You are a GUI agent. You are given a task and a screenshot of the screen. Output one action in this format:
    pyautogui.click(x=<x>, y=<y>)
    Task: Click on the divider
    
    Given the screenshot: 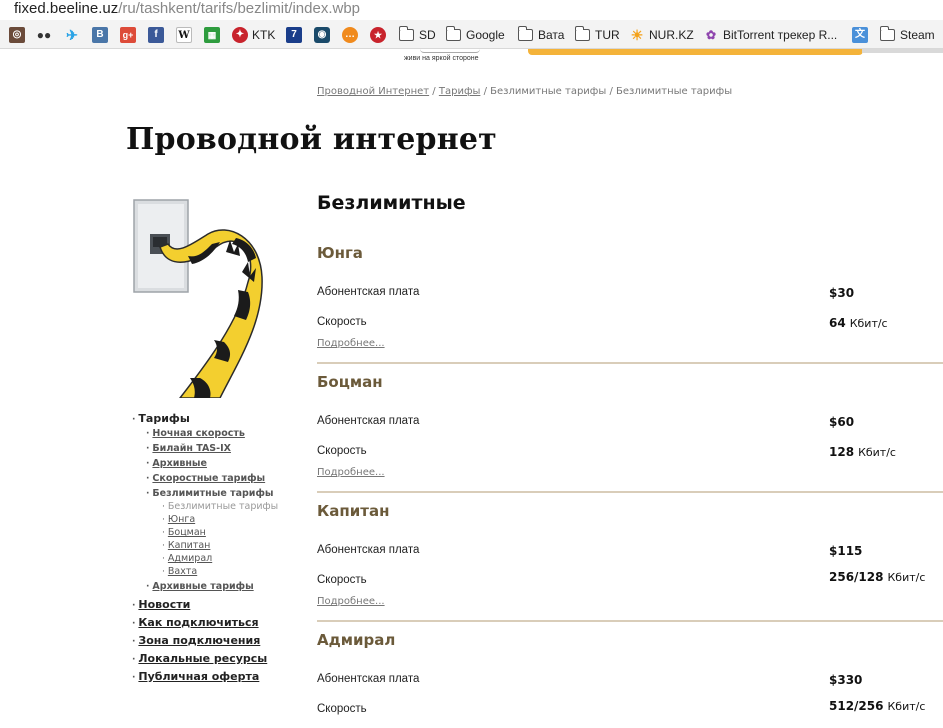 What is the action you would take?
    pyautogui.click(x=630, y=621)
    